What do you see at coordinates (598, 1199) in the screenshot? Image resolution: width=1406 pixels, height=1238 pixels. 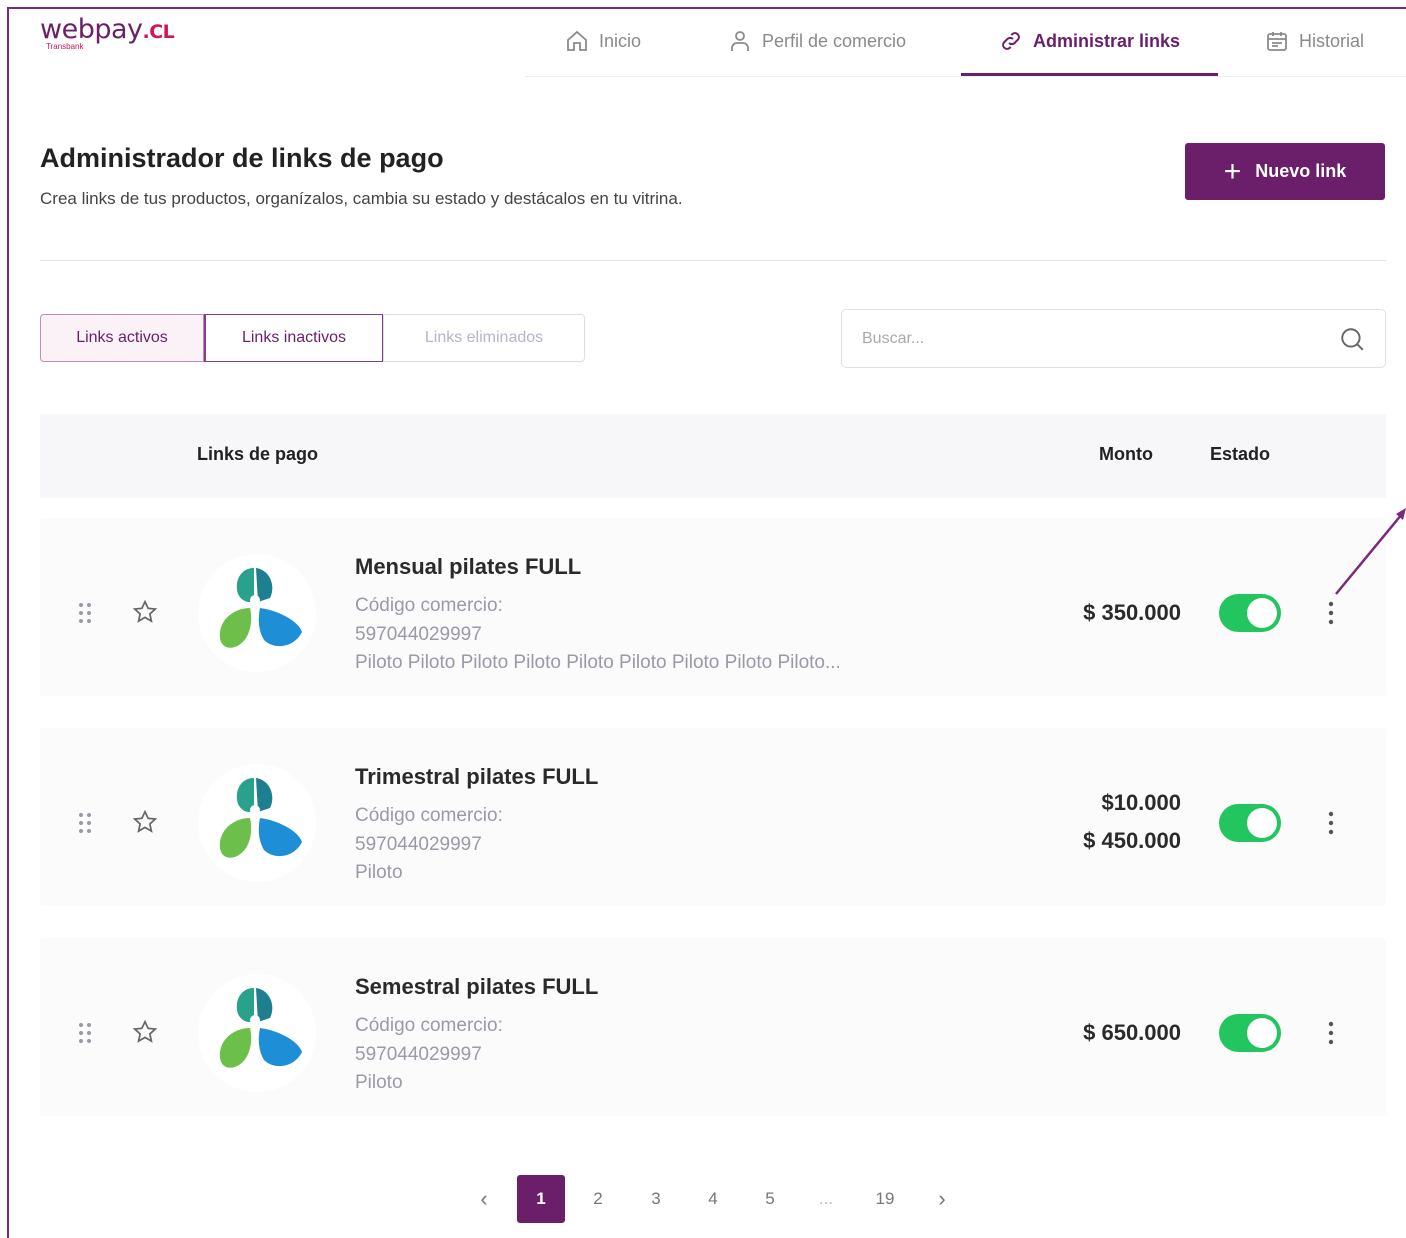 I see `page-2: 2` at bounding box center [598, 1199].